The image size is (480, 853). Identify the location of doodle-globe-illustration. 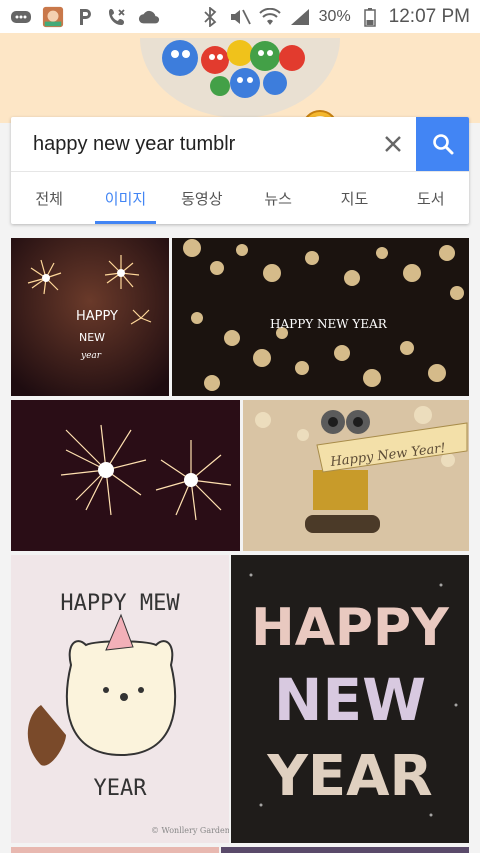
(240, 80).